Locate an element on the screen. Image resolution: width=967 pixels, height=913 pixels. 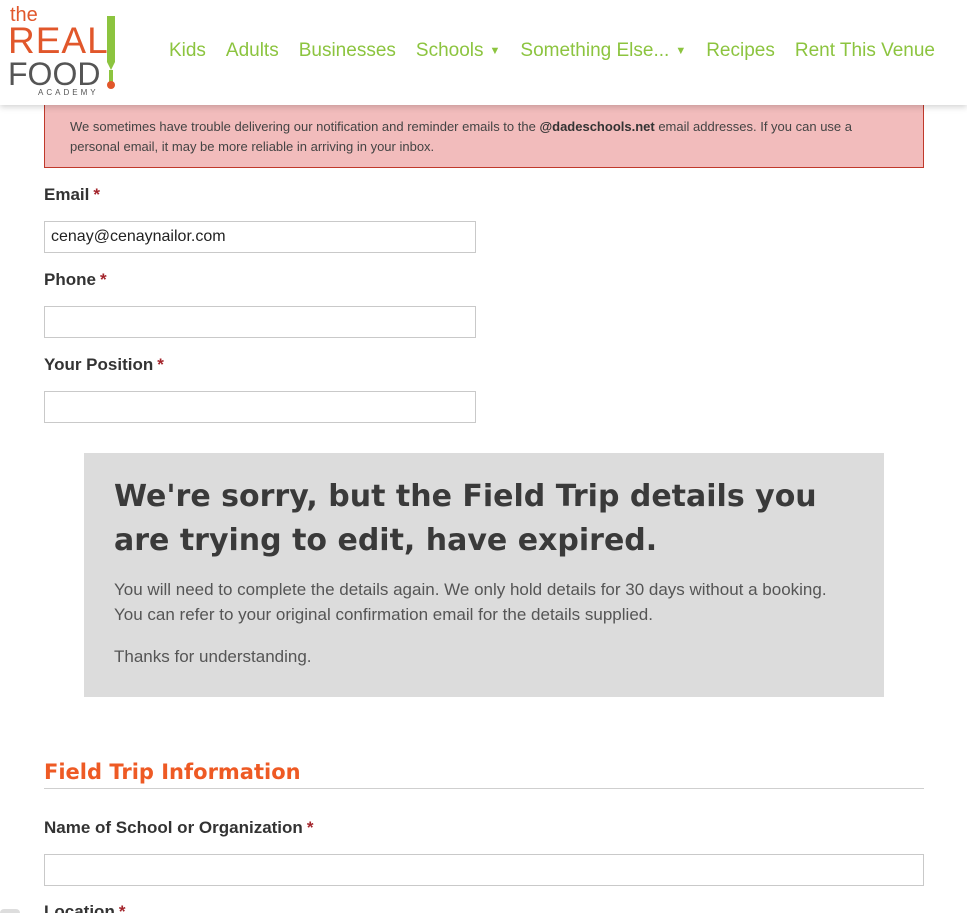
nav-rent-this-venue: Rent This Venue is located at coordinates (865, 51).